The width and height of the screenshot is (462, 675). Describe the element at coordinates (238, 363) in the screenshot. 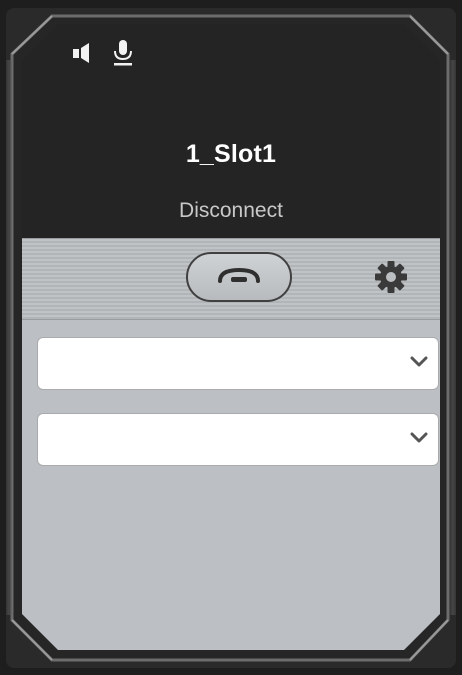

I see `first-select` at that location.